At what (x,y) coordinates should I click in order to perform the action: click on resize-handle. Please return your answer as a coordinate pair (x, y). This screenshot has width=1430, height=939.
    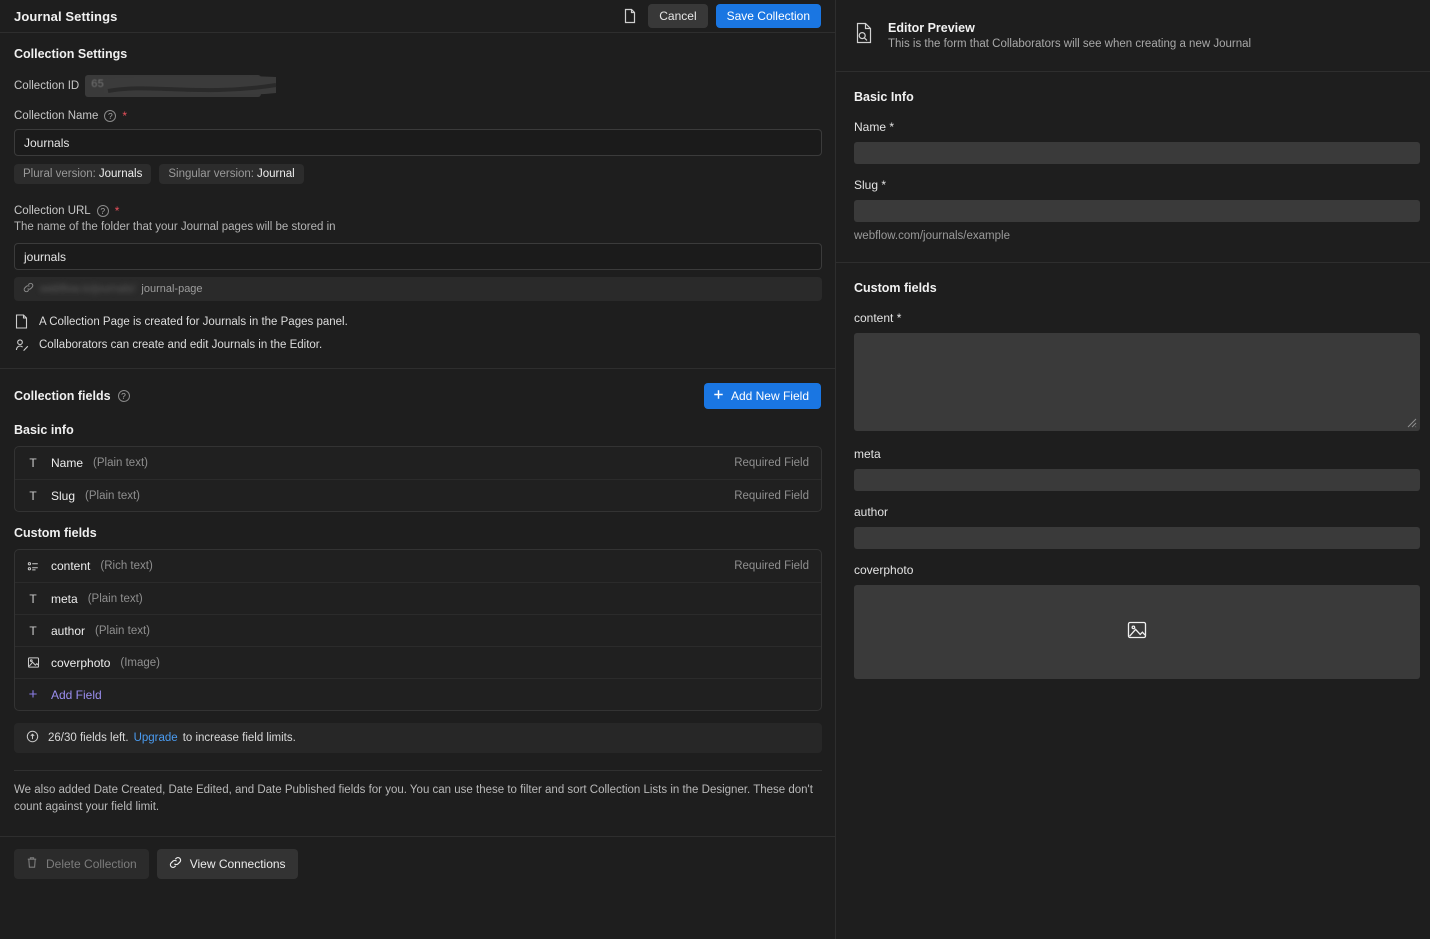
    Looking at the image, I should click on (1411, 422).